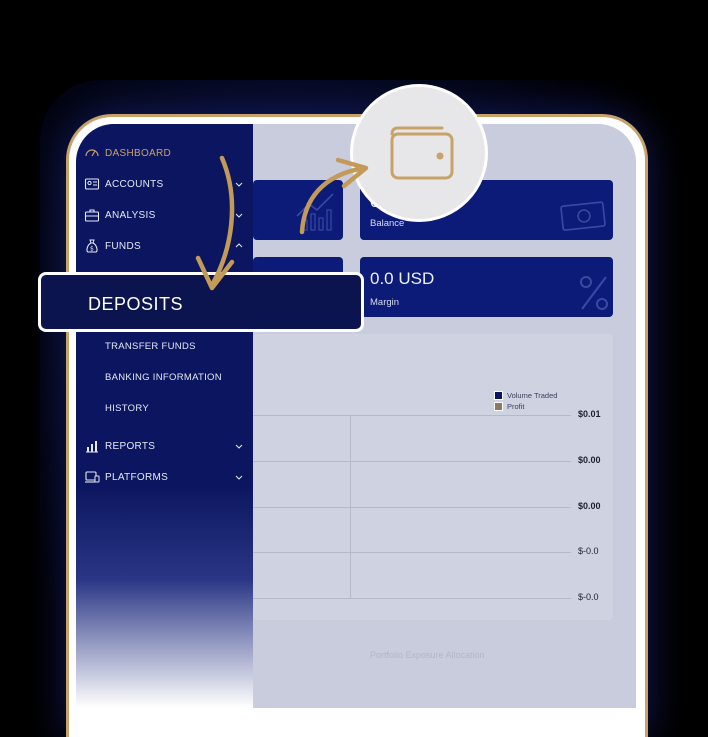 This screenshot has width=708, height=737. Describe the element at coordinates (215, 273) in the screenshot. I see `arrow-to-deposits-head` at that location.